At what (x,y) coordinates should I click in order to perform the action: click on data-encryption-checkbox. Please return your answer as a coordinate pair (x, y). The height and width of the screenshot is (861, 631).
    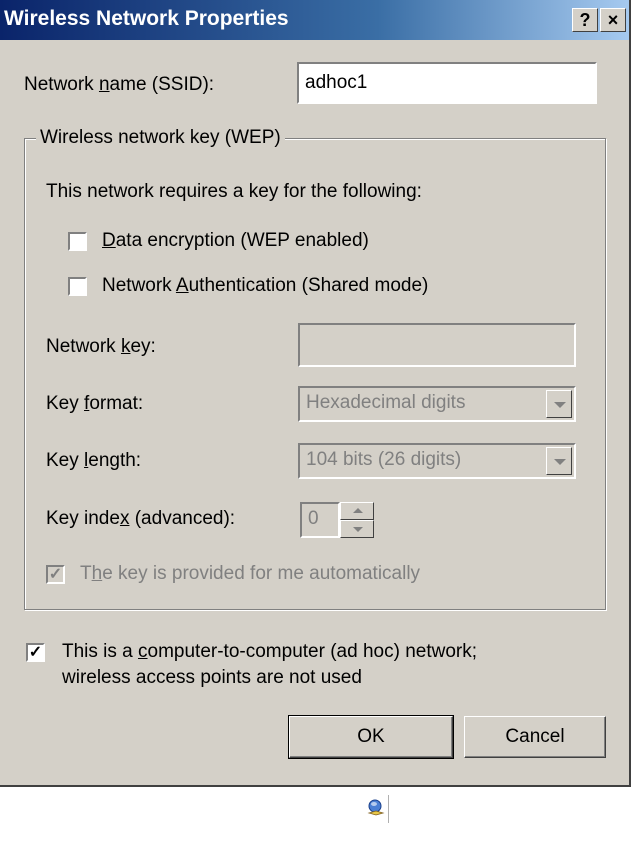
    Looking at the image, I should click on (77, 241).